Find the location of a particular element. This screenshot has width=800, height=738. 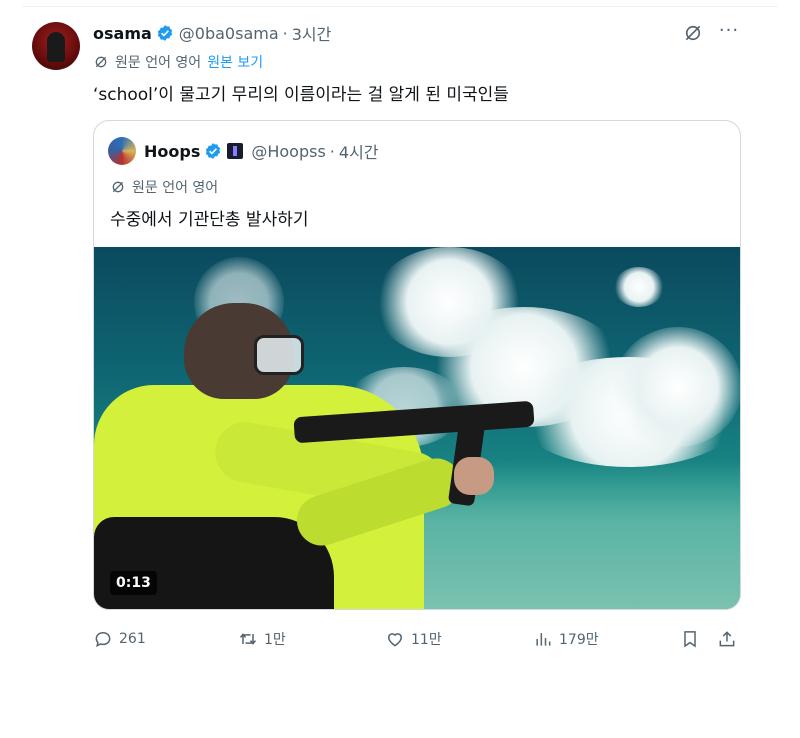

grok-icon is located at coordinates (693, 33).